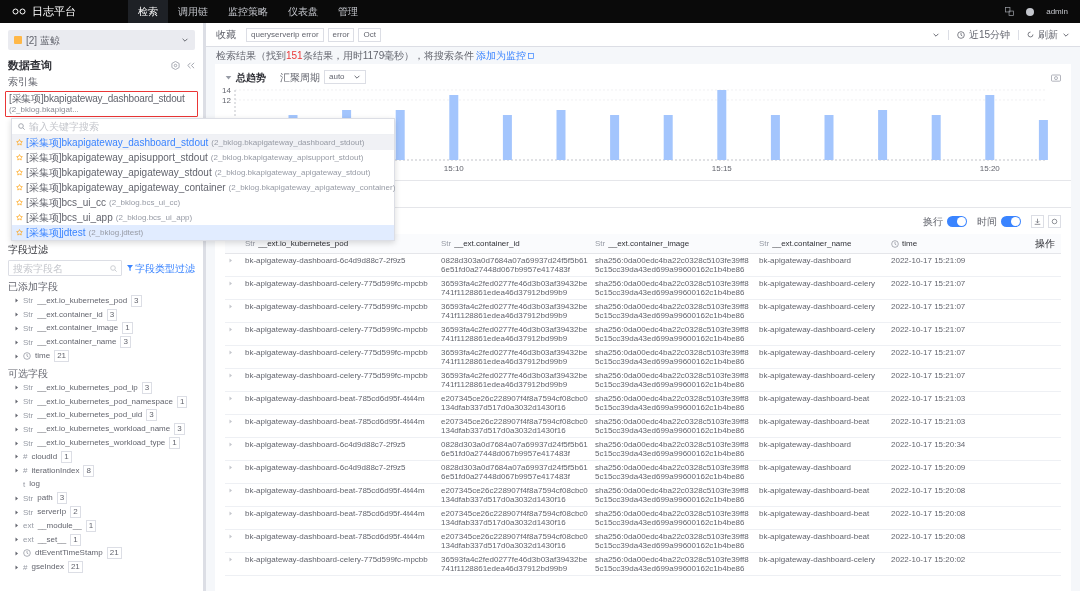 The height and width of the screenshot is (591, 1080). Describe the element at coordinates (104, 429) in the screenshot. I see `field-name: __ext.io_kubernetes_workload_name` at that location.